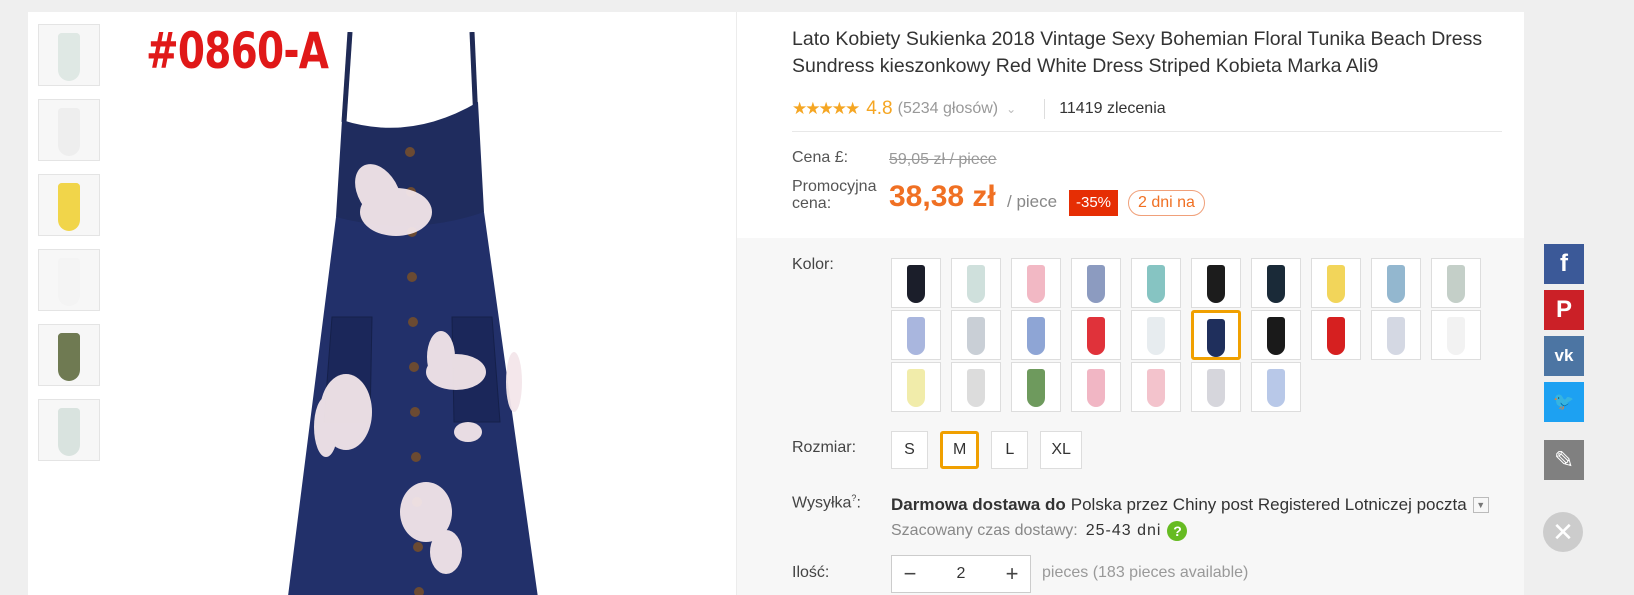 The image size is (1634, 595). I want to click on shipping-info-icon: ?, so click(853, 498).